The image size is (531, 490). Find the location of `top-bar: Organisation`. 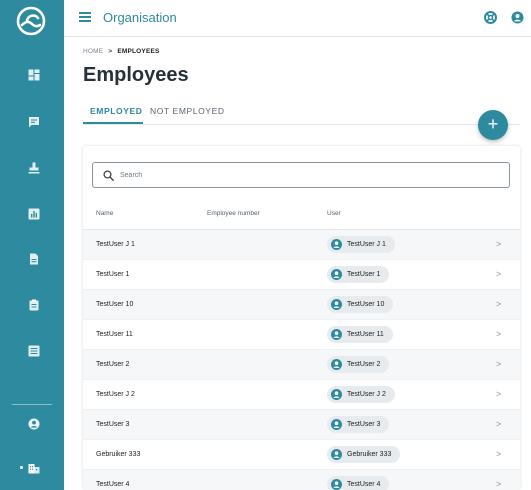

top-bar: Organisation is located at coordinates (297, 18).